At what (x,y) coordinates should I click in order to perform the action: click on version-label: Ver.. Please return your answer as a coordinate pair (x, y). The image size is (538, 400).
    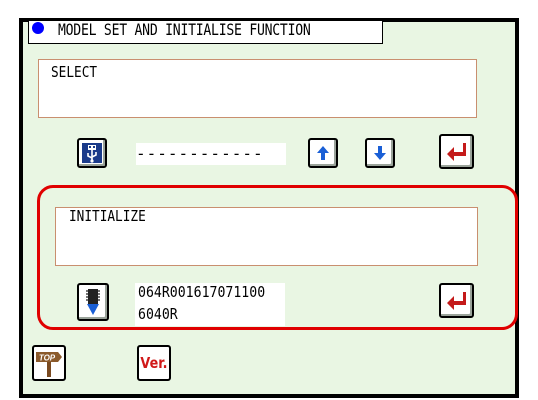
    Looking at the image, I should click on (154, 363).